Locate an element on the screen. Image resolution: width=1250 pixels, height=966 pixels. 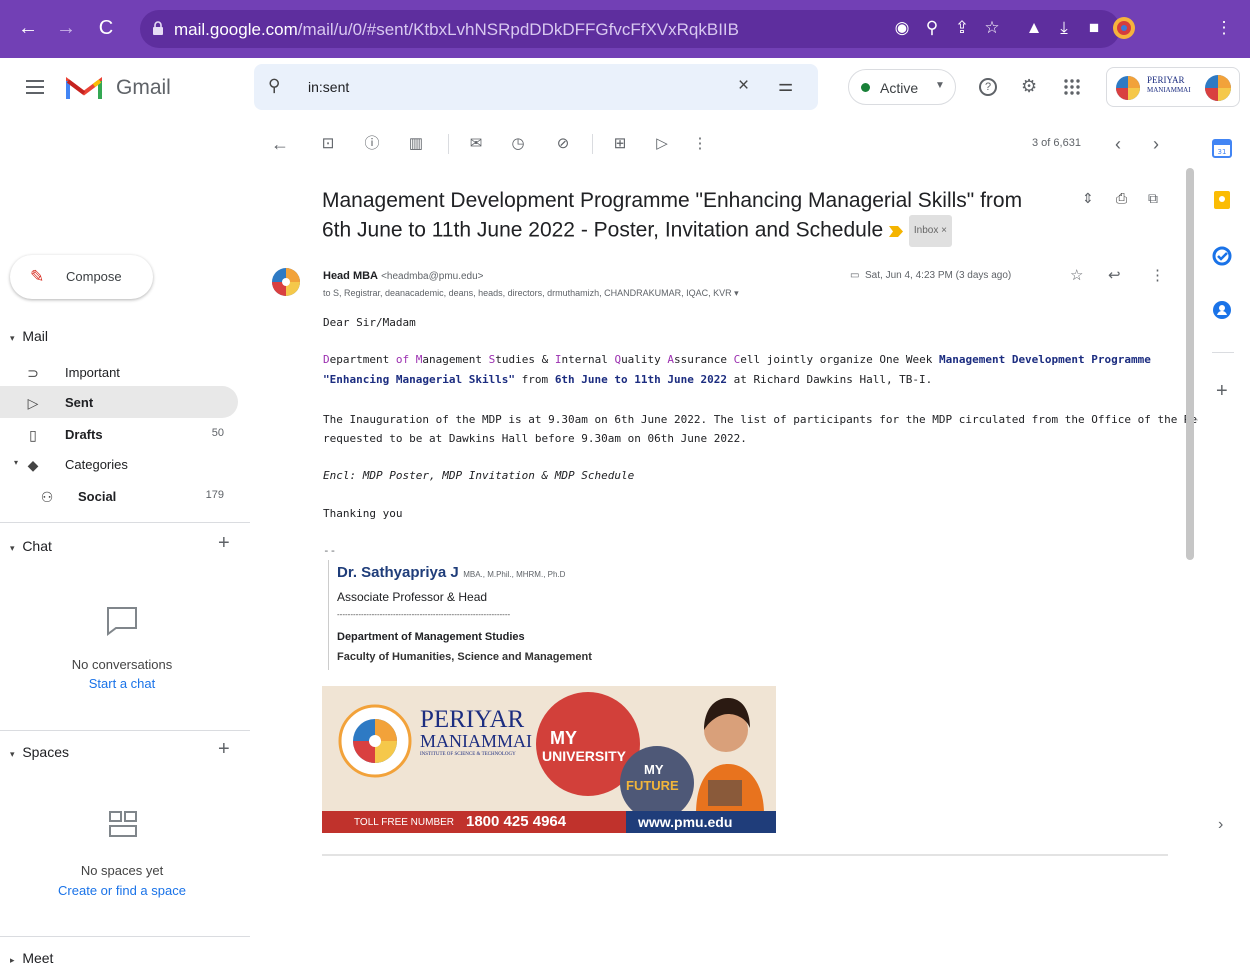
share-icon: ⇪ is located at coordinates (962, 28).